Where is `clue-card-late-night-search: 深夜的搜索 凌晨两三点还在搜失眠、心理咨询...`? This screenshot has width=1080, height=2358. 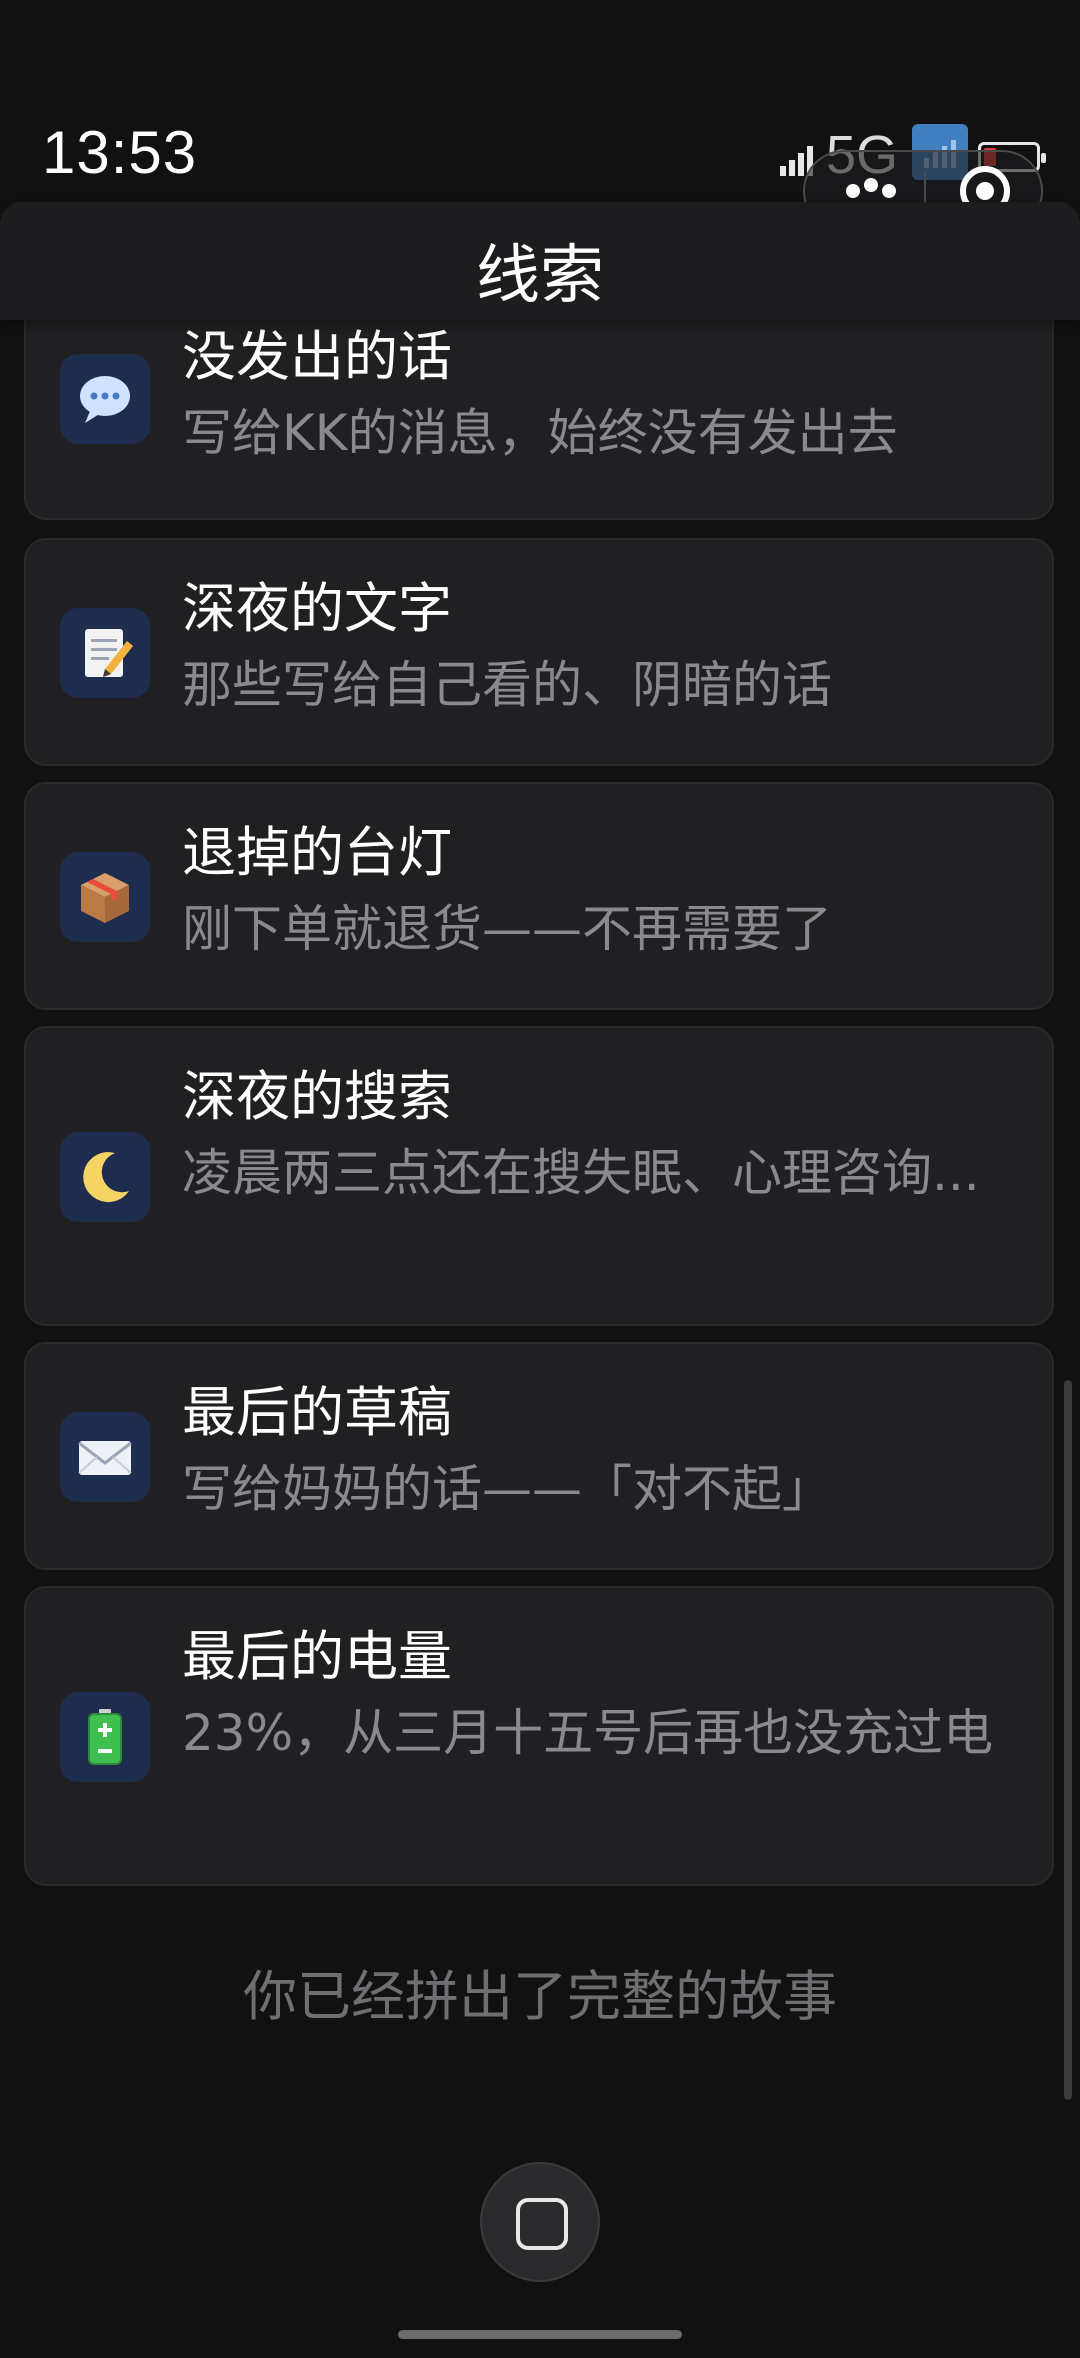
clue-card-late-night-search: 深夜的搜索 凌晨两三点还在搜失眠、心理咨询... is located at coordinates (539, 1176).